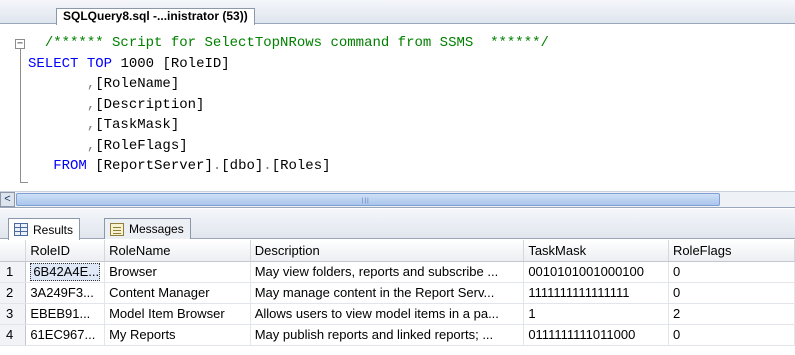 This screenshot has width=795, height=355. I want to click on table-cell: 0010101001000100, so click(596, 272).